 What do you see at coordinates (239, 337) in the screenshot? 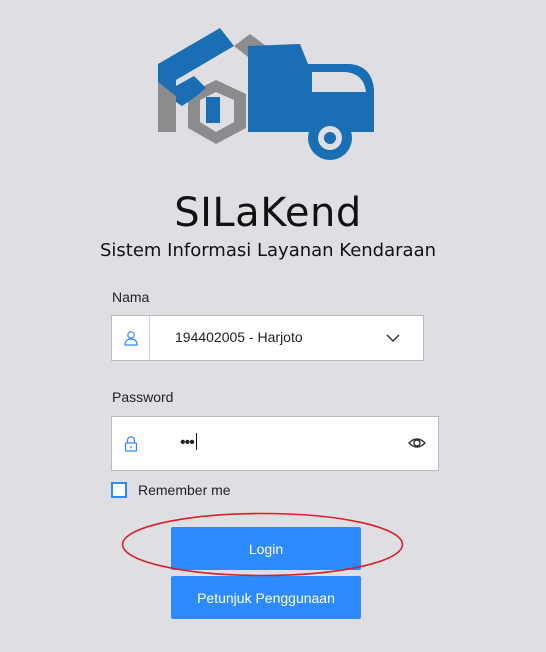
I see `nama-select-value: 194402005 - Harjoto` at bounding box center [239, 337].